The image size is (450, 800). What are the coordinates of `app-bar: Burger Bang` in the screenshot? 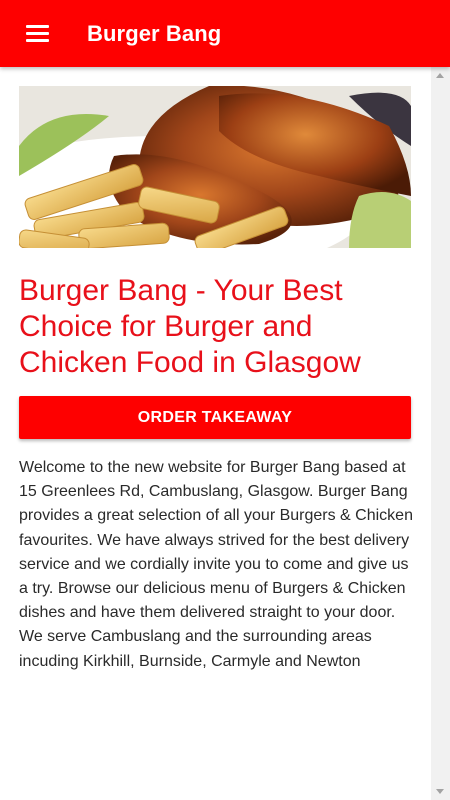 It's located at (225, 33).